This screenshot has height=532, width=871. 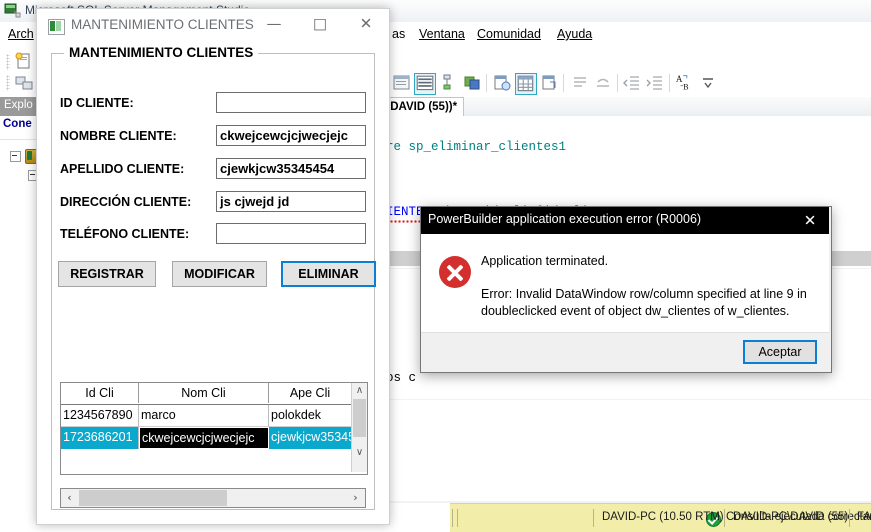 I want to click on eliminar-button: ELIMINAR, so click(x=328, y=274).